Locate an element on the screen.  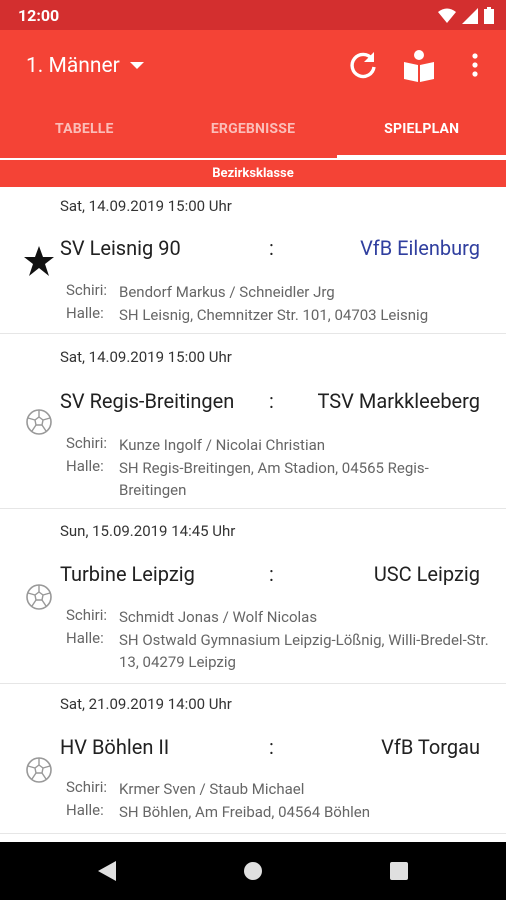
league-header: Bezirksklasse is located at coordinates (253, 173).